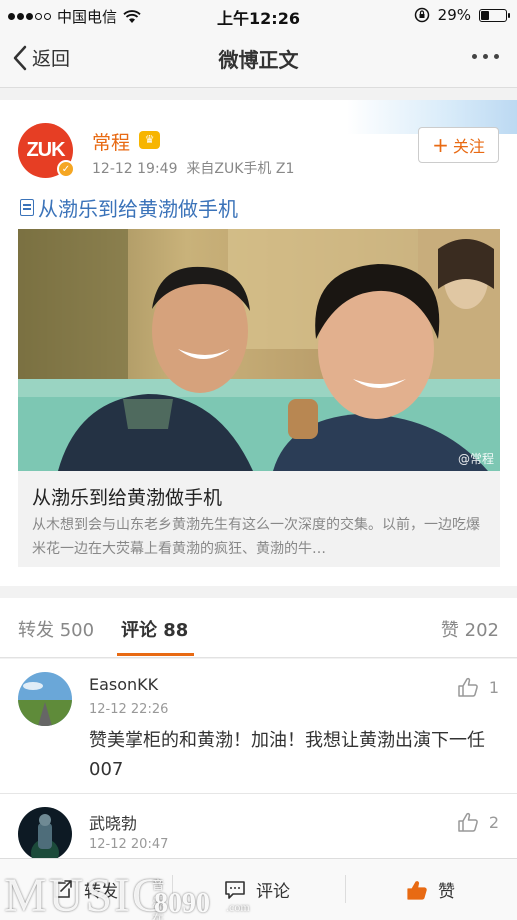 This screenshot has width=517, height=920. What do you see at coordinates (138, 209) in the screenshot?
I see `post-link-text: 从渤乐到给黄渤做手机` at bounding box center [138, 209].